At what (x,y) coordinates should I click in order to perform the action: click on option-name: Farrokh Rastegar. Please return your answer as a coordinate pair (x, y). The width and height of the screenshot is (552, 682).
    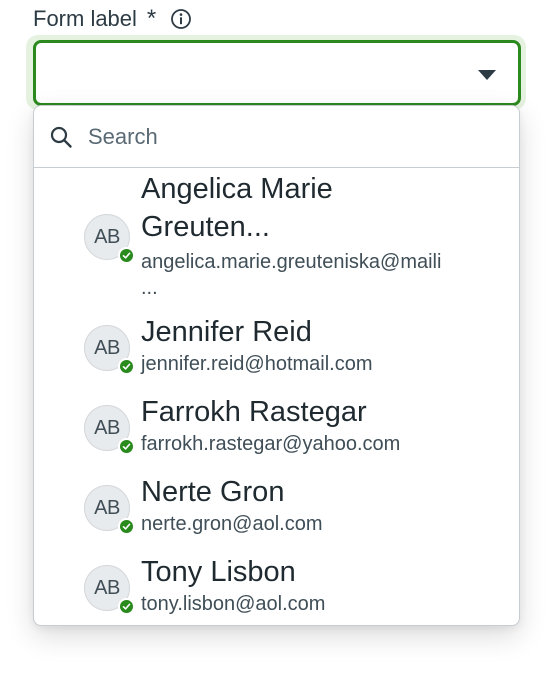
    Looking at the image, I should click on (254, 412).